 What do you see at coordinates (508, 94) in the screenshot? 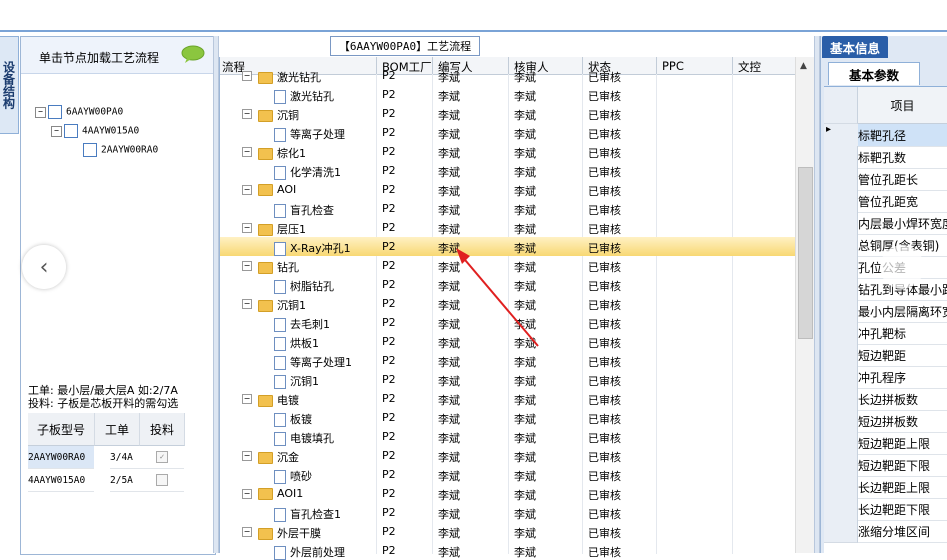
I see `table-row: 激光钻孔 P2 李斌 李斌 已审核` at bounding box center [508, 94].